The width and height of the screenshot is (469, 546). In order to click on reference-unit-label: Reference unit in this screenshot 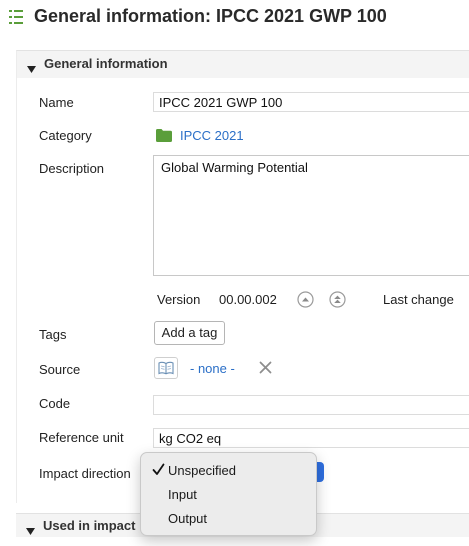, I will do `click(81, 437)`.